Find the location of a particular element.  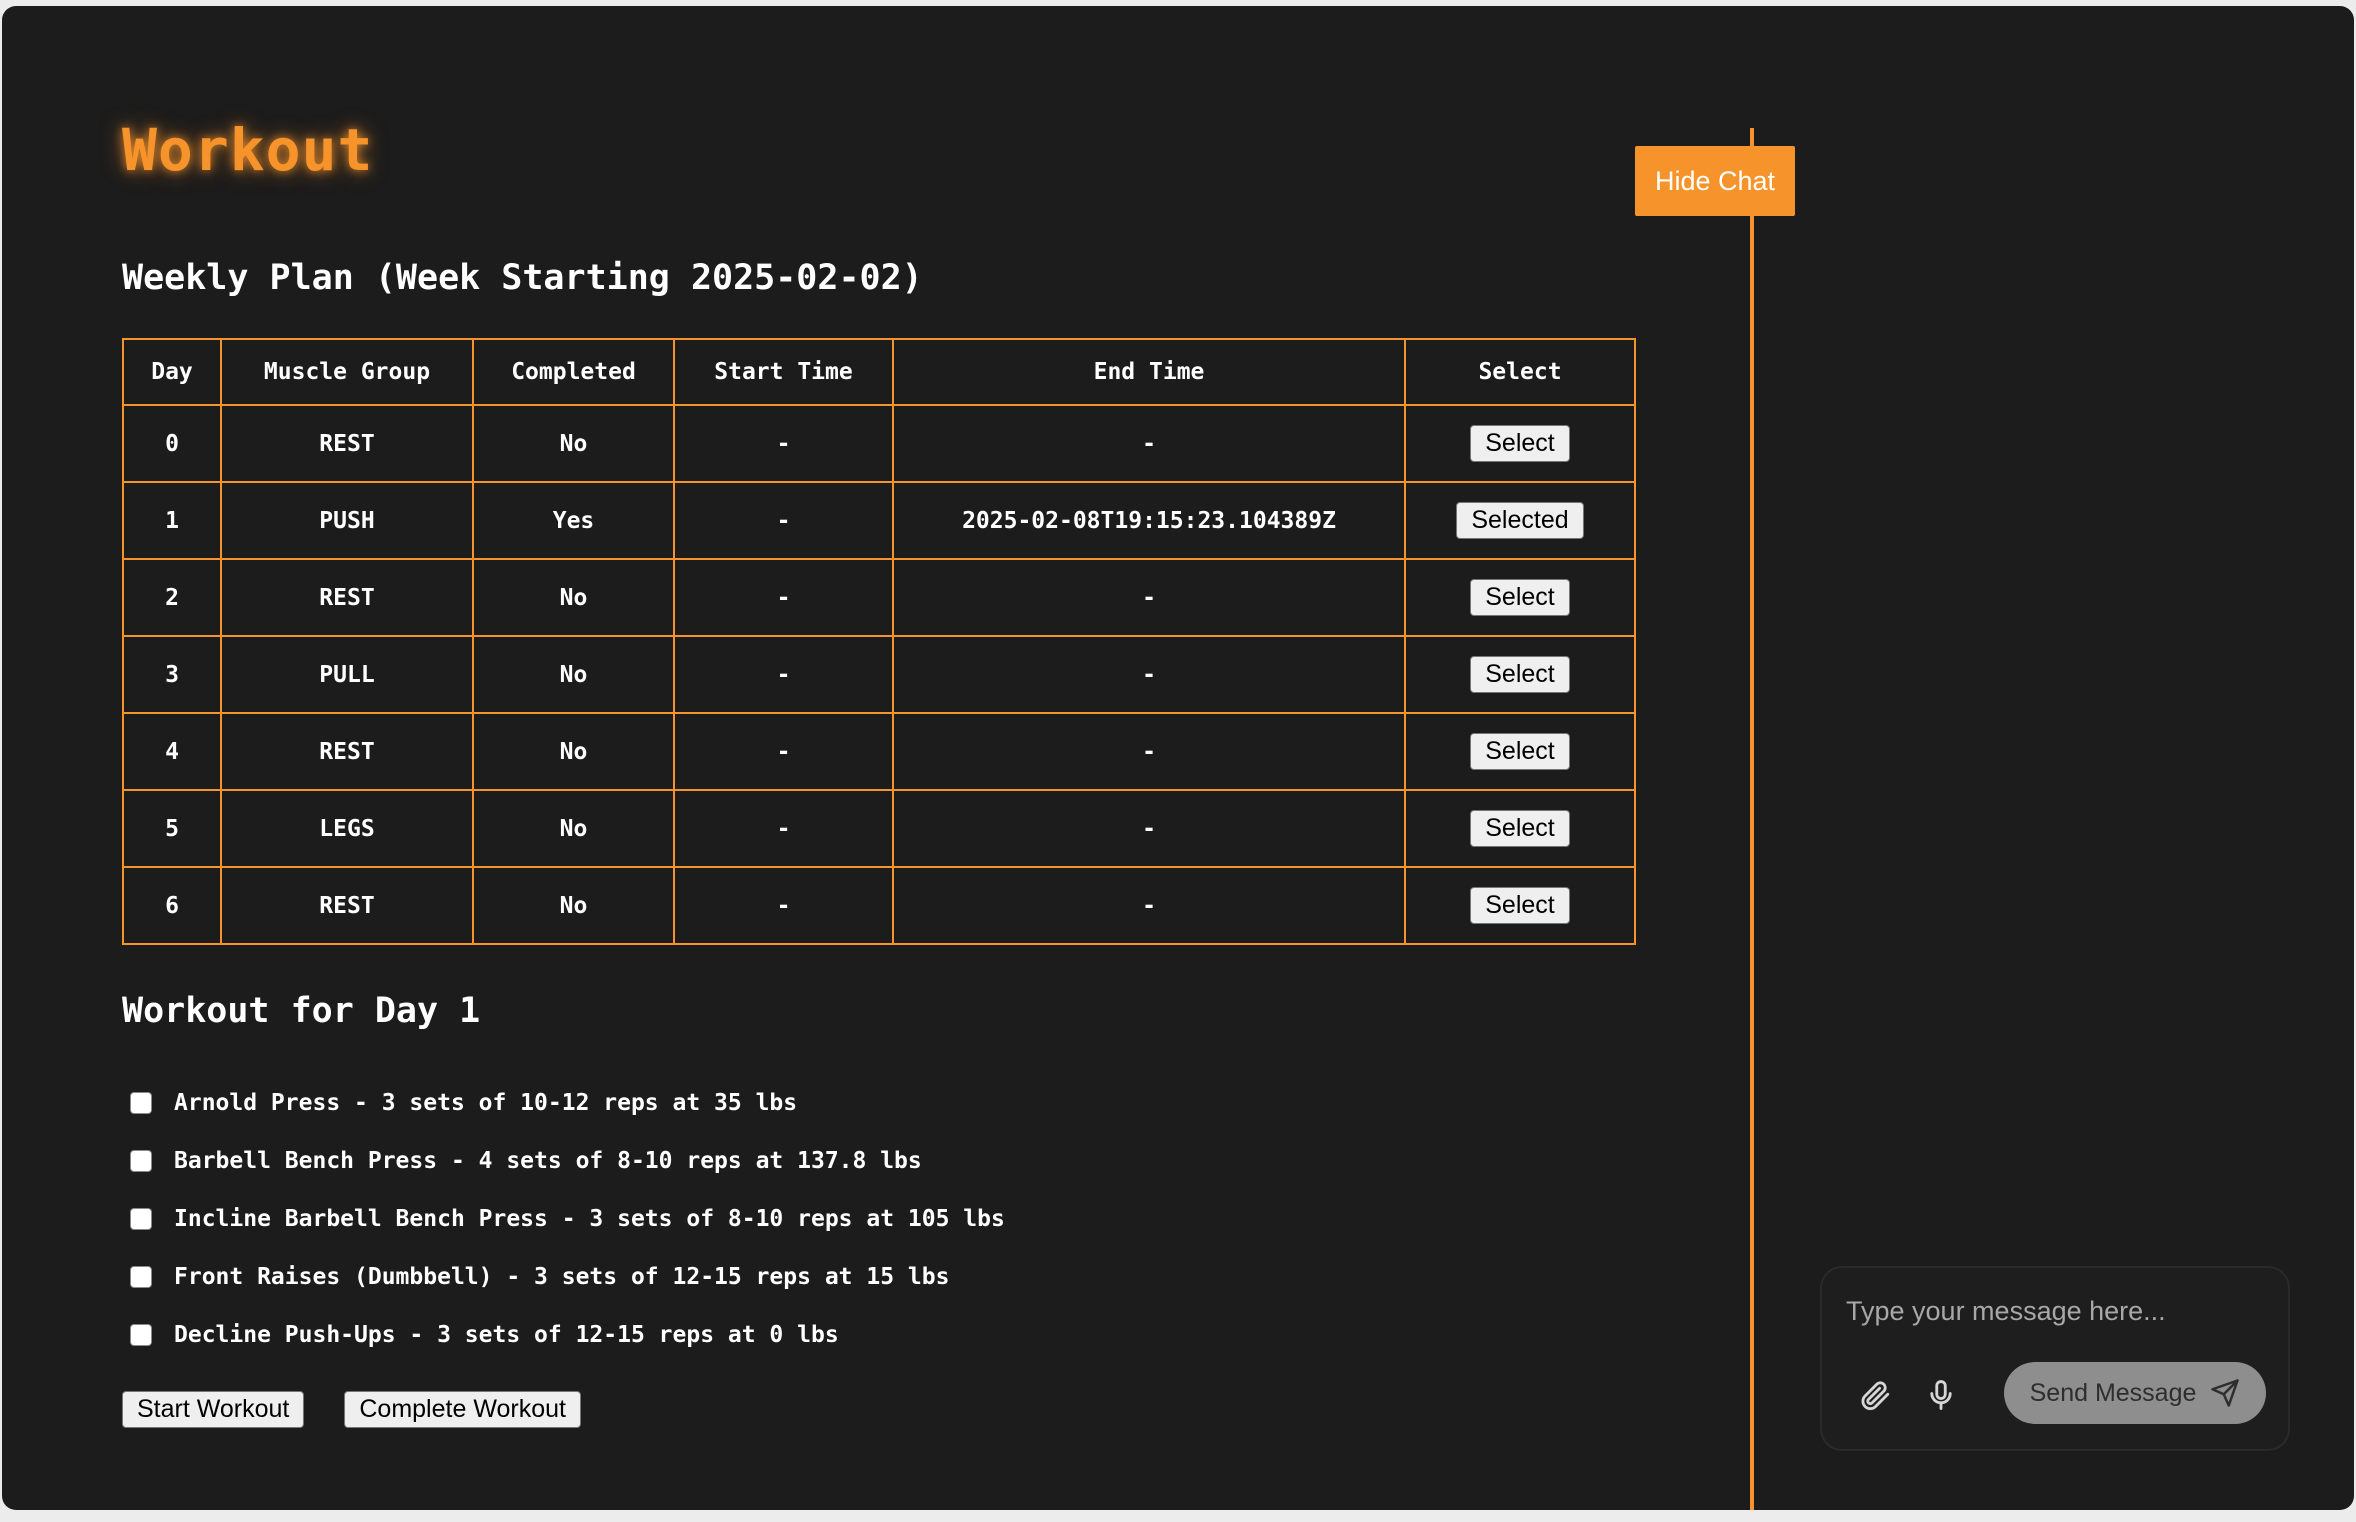

start-workout-button: Start Workout is located at coordinates (213, 1409).